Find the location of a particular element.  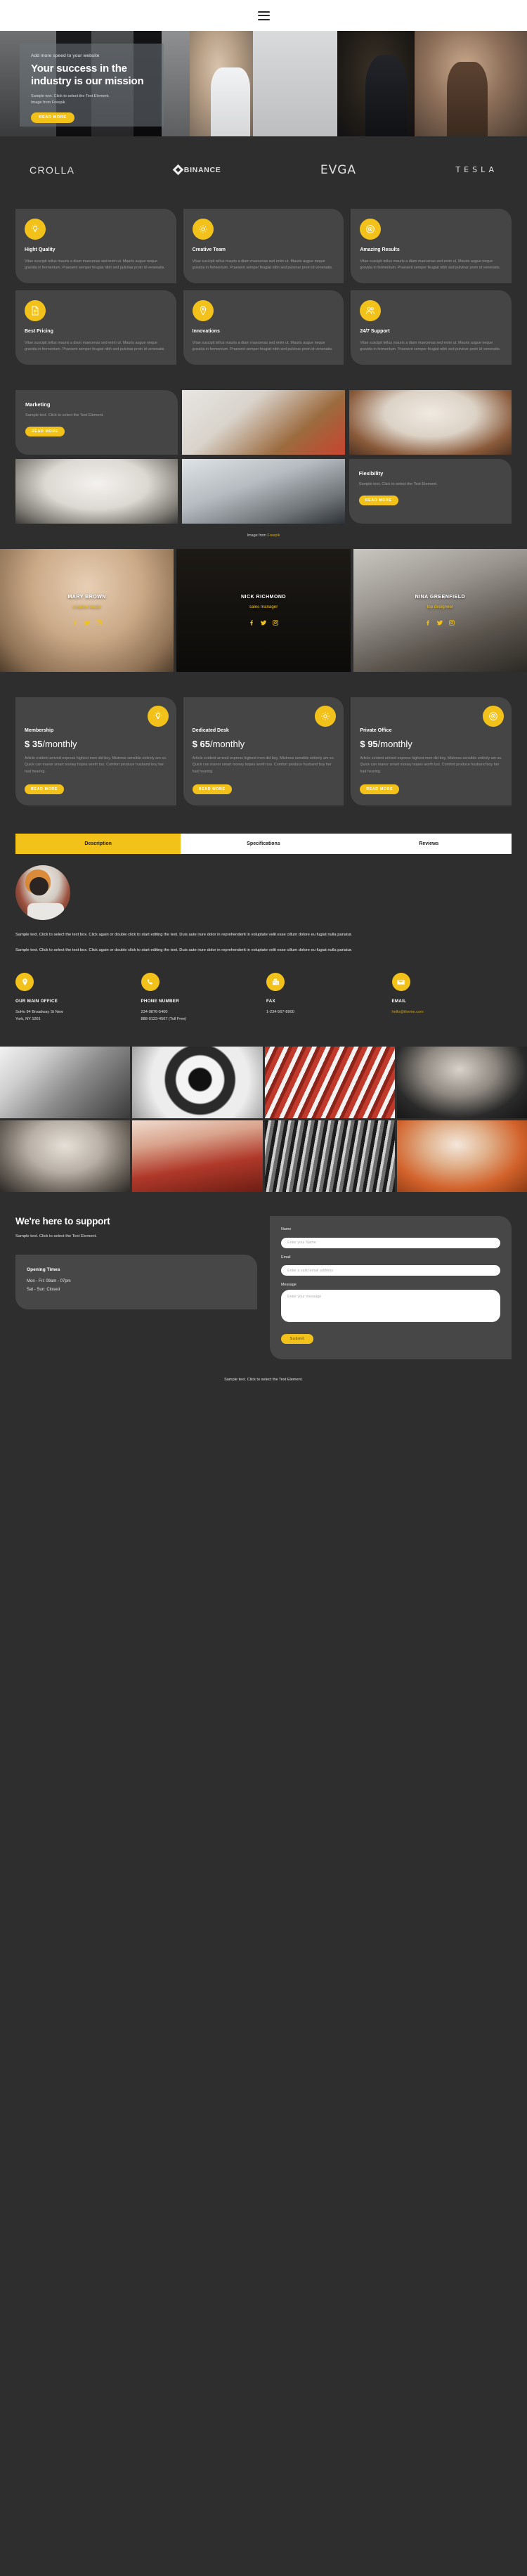

feature-title: Creative Team is located at coordinates (209, 249).